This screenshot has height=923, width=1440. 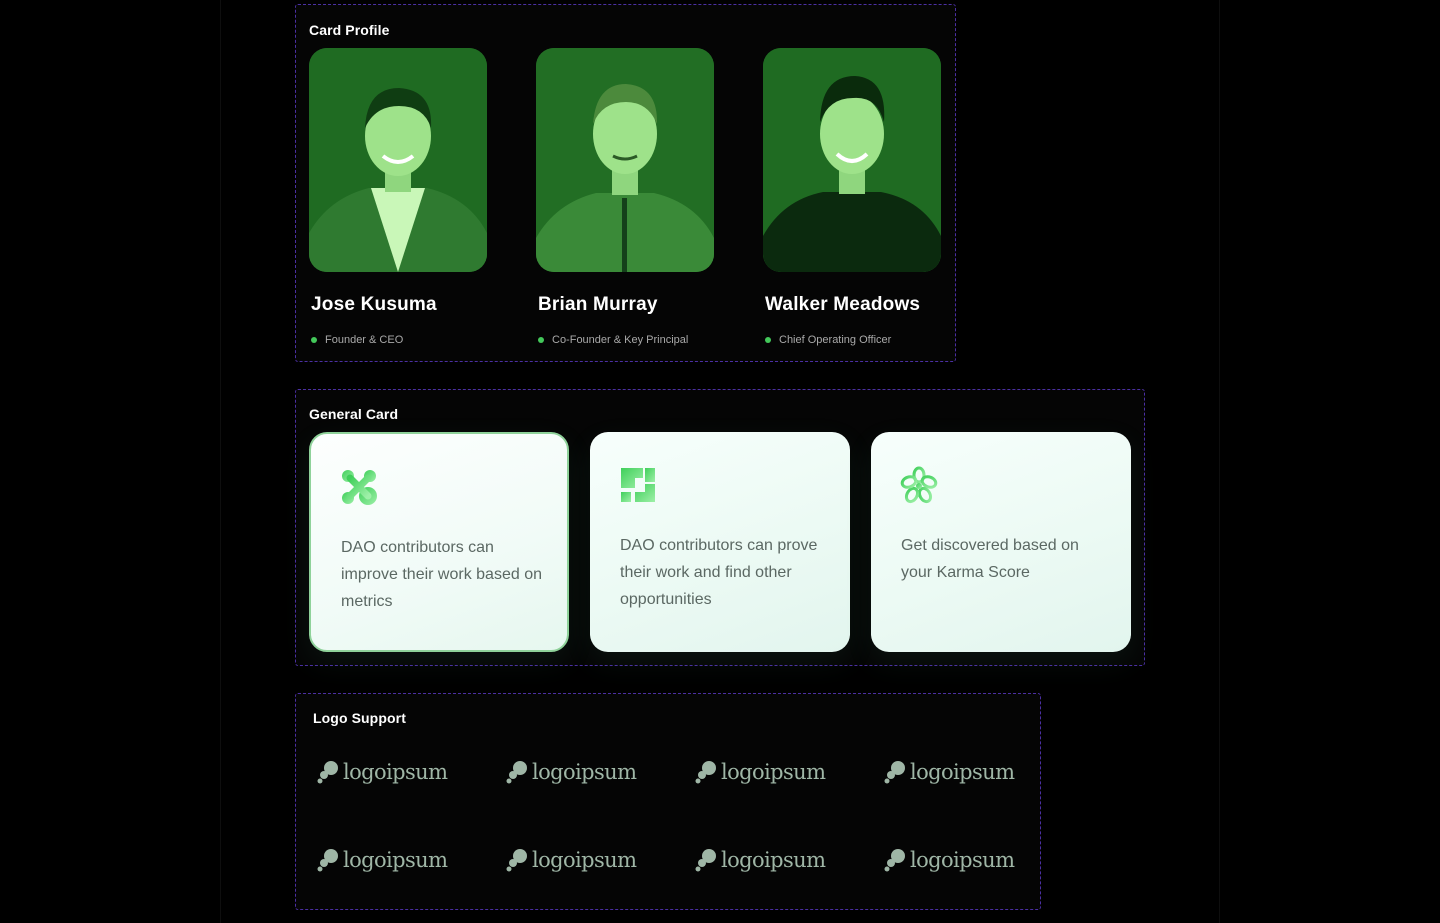 What do you see at coordinates (220, 461) in the screenshot?
I see `left-guide-line` at bounding box center [220, 461].